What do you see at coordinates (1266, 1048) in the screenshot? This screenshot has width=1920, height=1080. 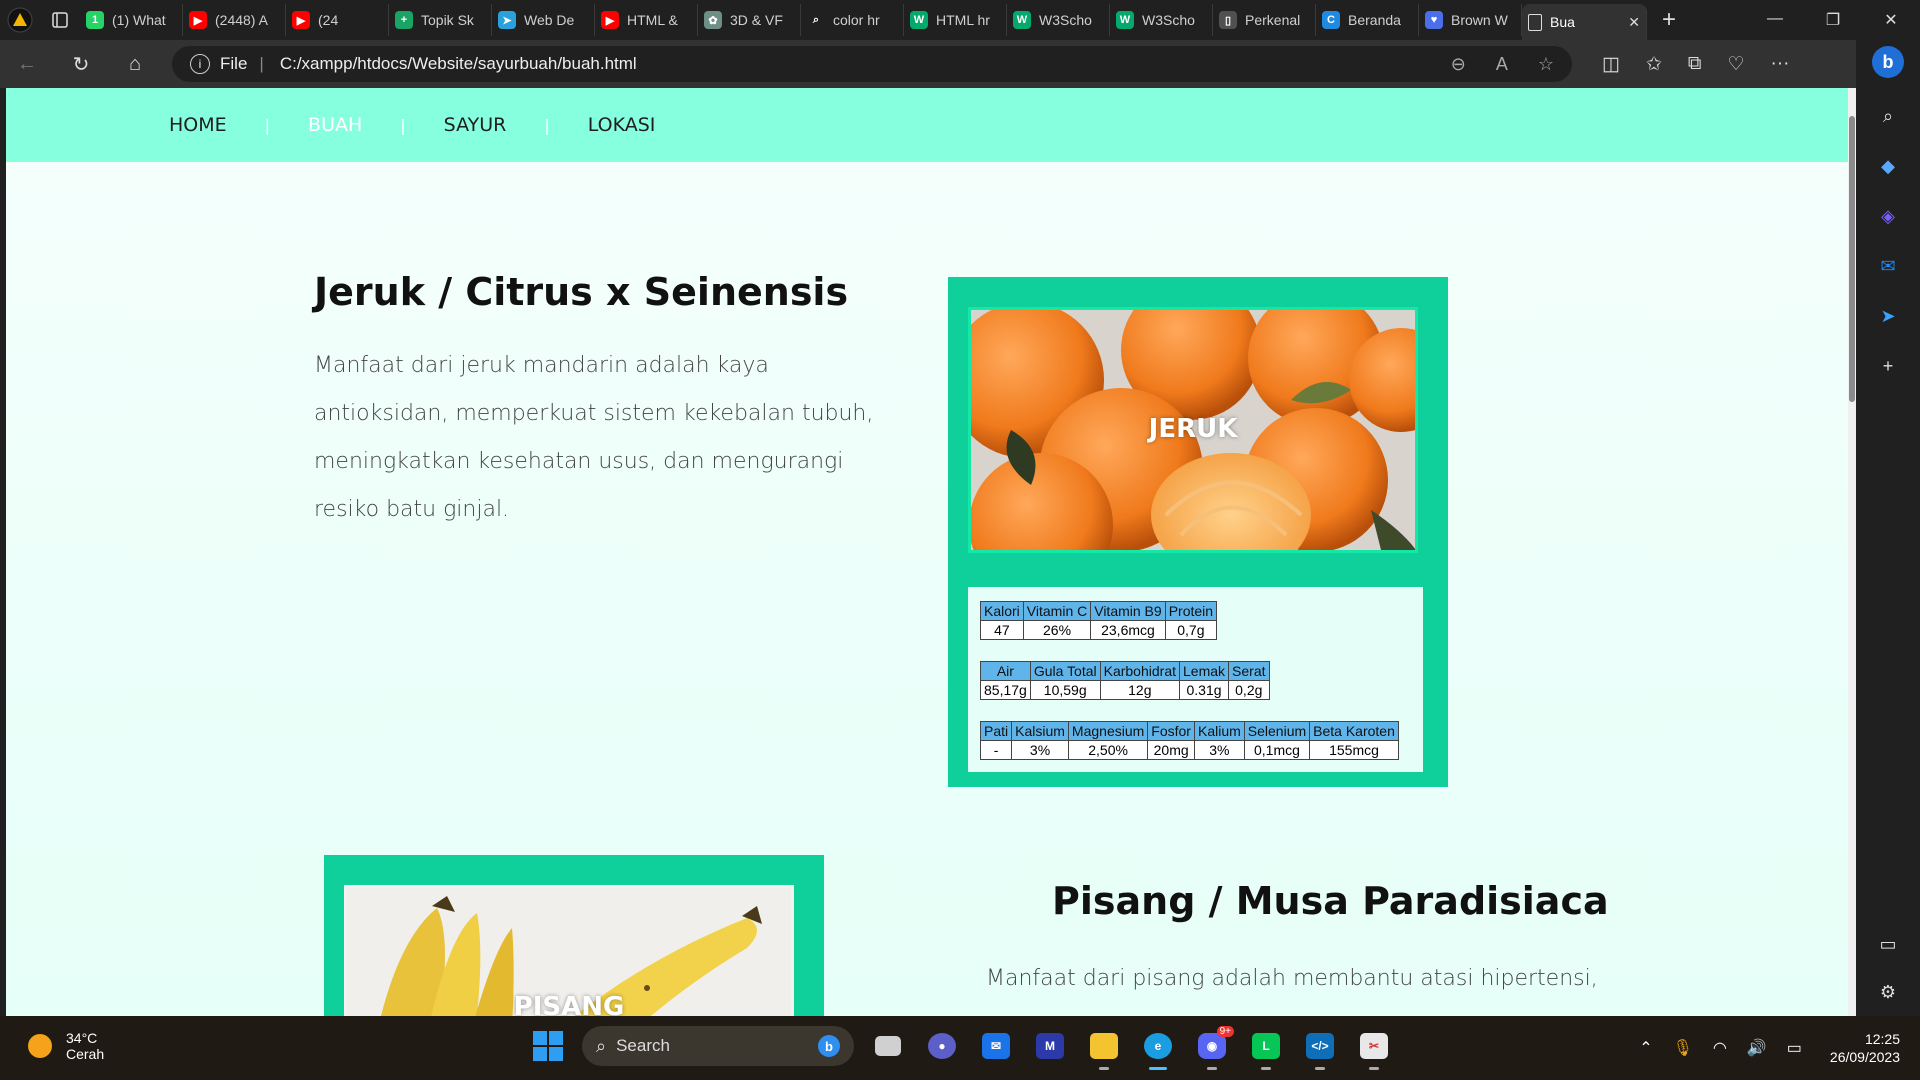 I see `line-icon: L` at bounding box center [1266, 1048].